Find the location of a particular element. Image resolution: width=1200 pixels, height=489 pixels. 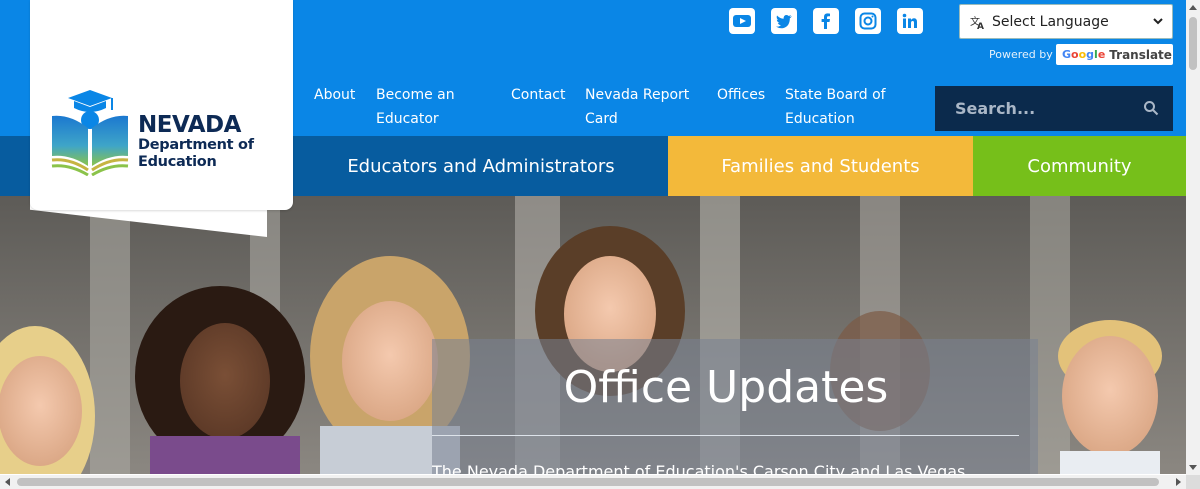

youtube-icon is located at coordinates (742, 21).